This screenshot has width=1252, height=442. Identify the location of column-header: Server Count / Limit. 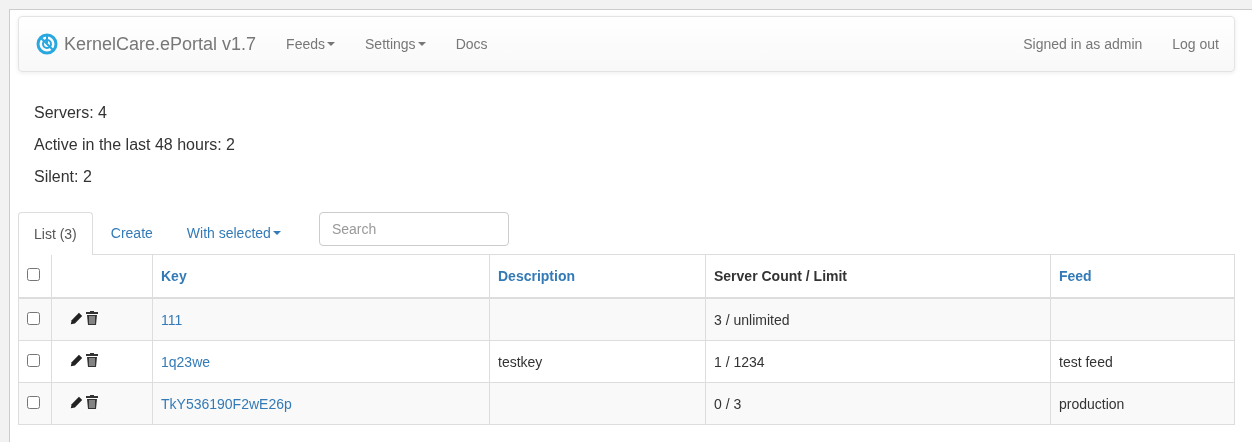
(781, 276).